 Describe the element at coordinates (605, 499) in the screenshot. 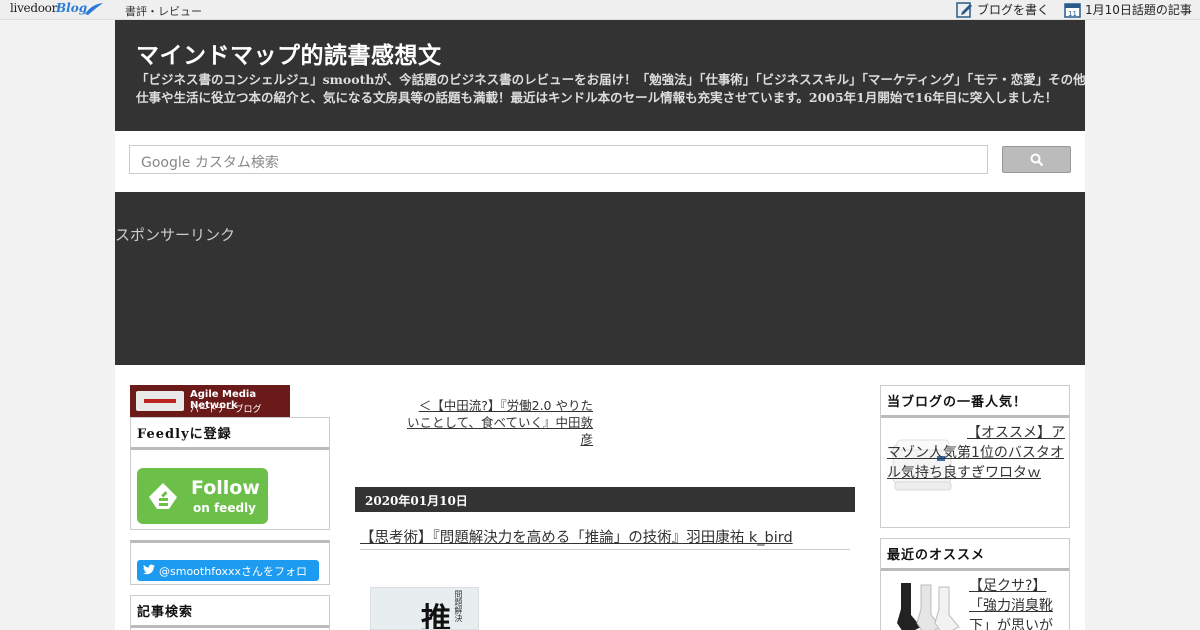

I see `article-date: 2020年01月10日` at that location.